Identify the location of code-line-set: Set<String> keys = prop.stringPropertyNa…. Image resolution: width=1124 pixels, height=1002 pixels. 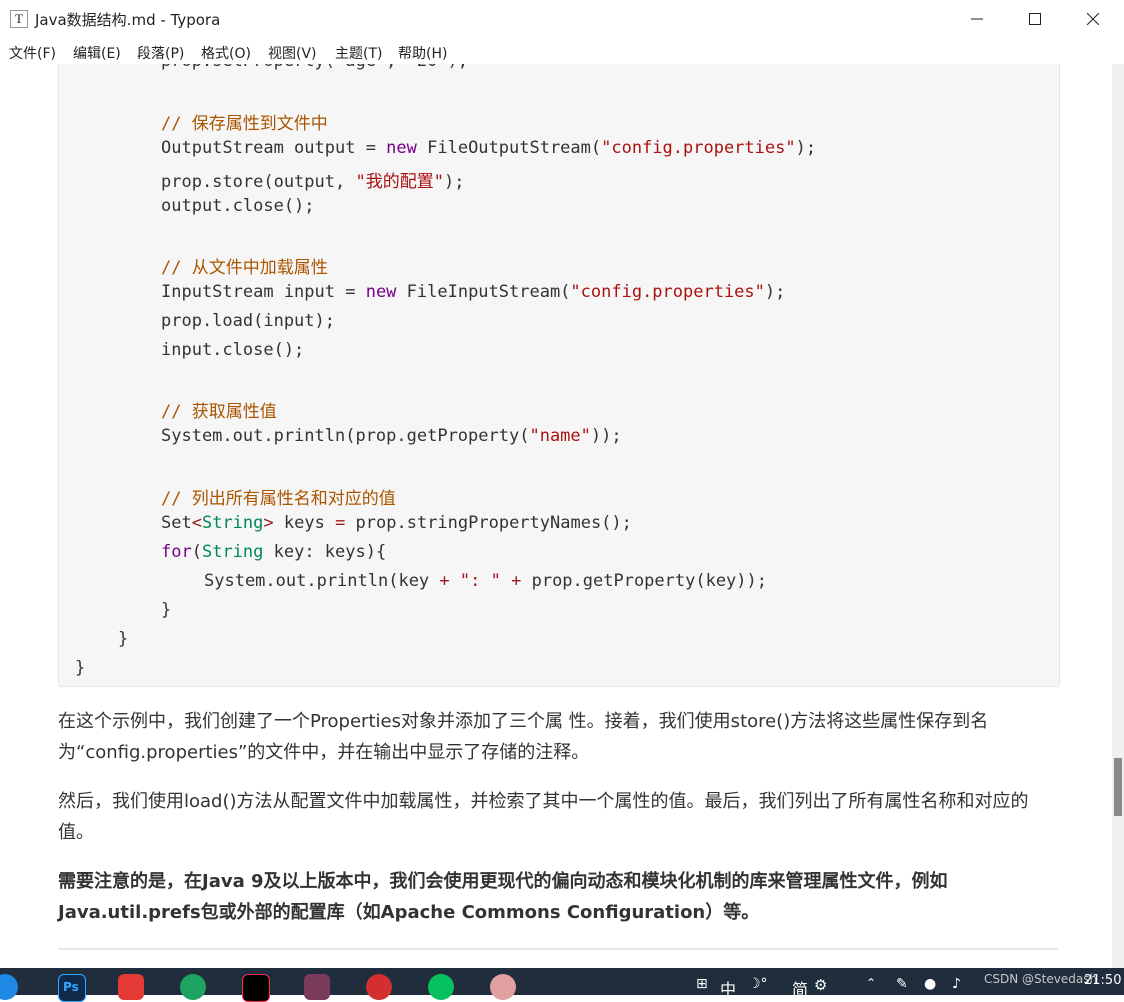
(396, 527).